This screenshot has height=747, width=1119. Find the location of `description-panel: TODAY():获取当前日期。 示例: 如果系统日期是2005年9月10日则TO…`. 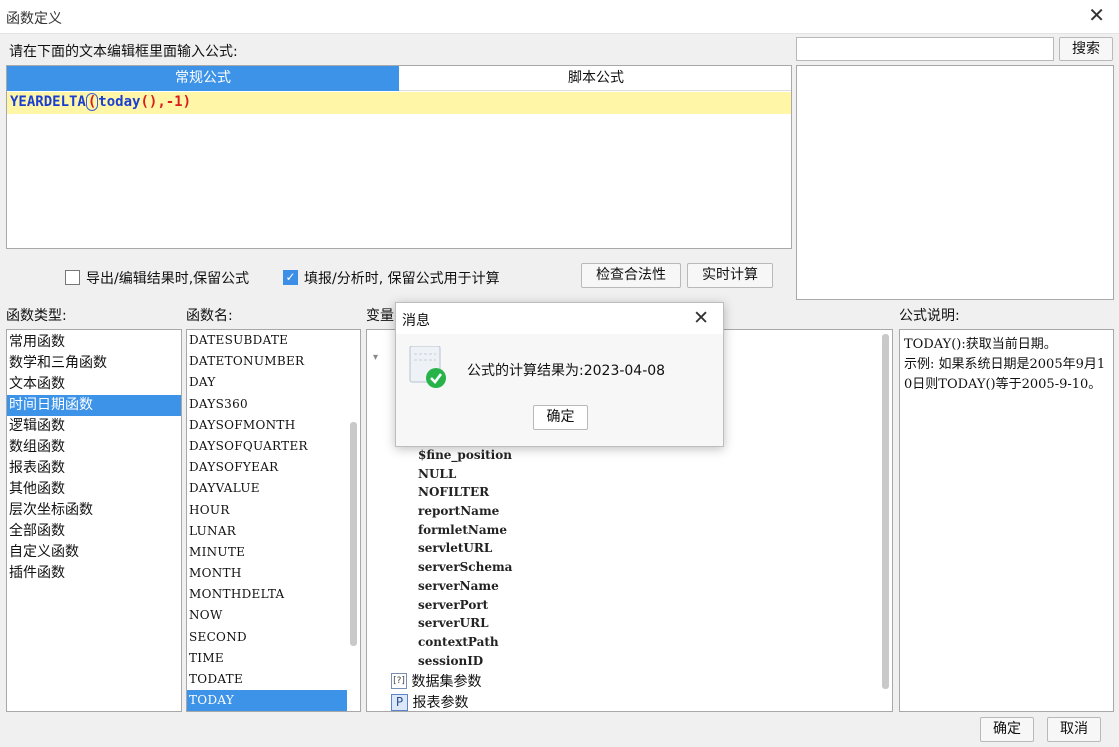

description-panel: TODAY():获取当前日期。 示例: 如果系统日期是2005年9月10日则TO… is located at coordinates (1006, 520).